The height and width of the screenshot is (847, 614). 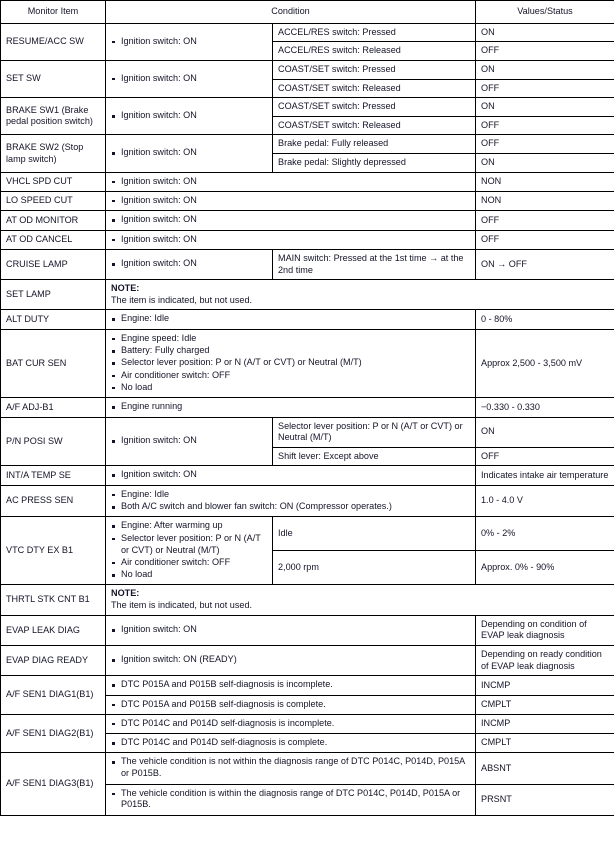 What do you see at coordinates (189, 575) in the screenshot?
I see `condition-bullet-item: No load` at bounding box center [189, 575].